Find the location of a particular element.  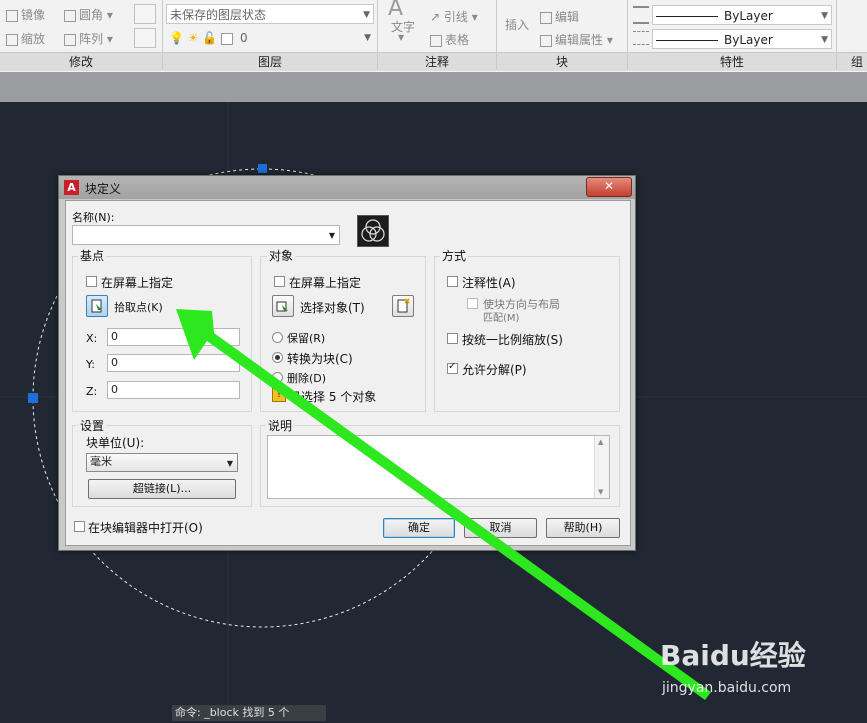

command-line-status: 命令: _block 找到 5 个 is located at coordinates (249, 713).